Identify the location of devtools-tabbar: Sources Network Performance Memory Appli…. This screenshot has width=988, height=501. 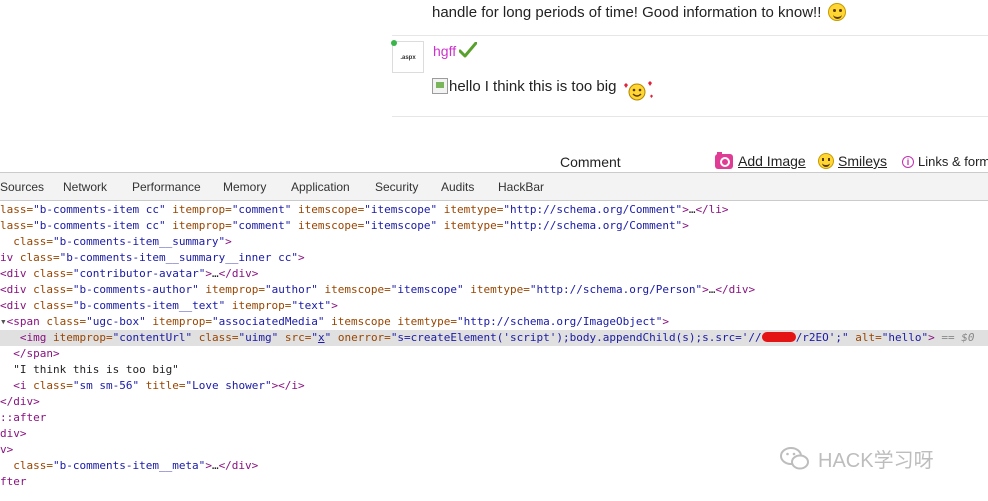
(494, 187).